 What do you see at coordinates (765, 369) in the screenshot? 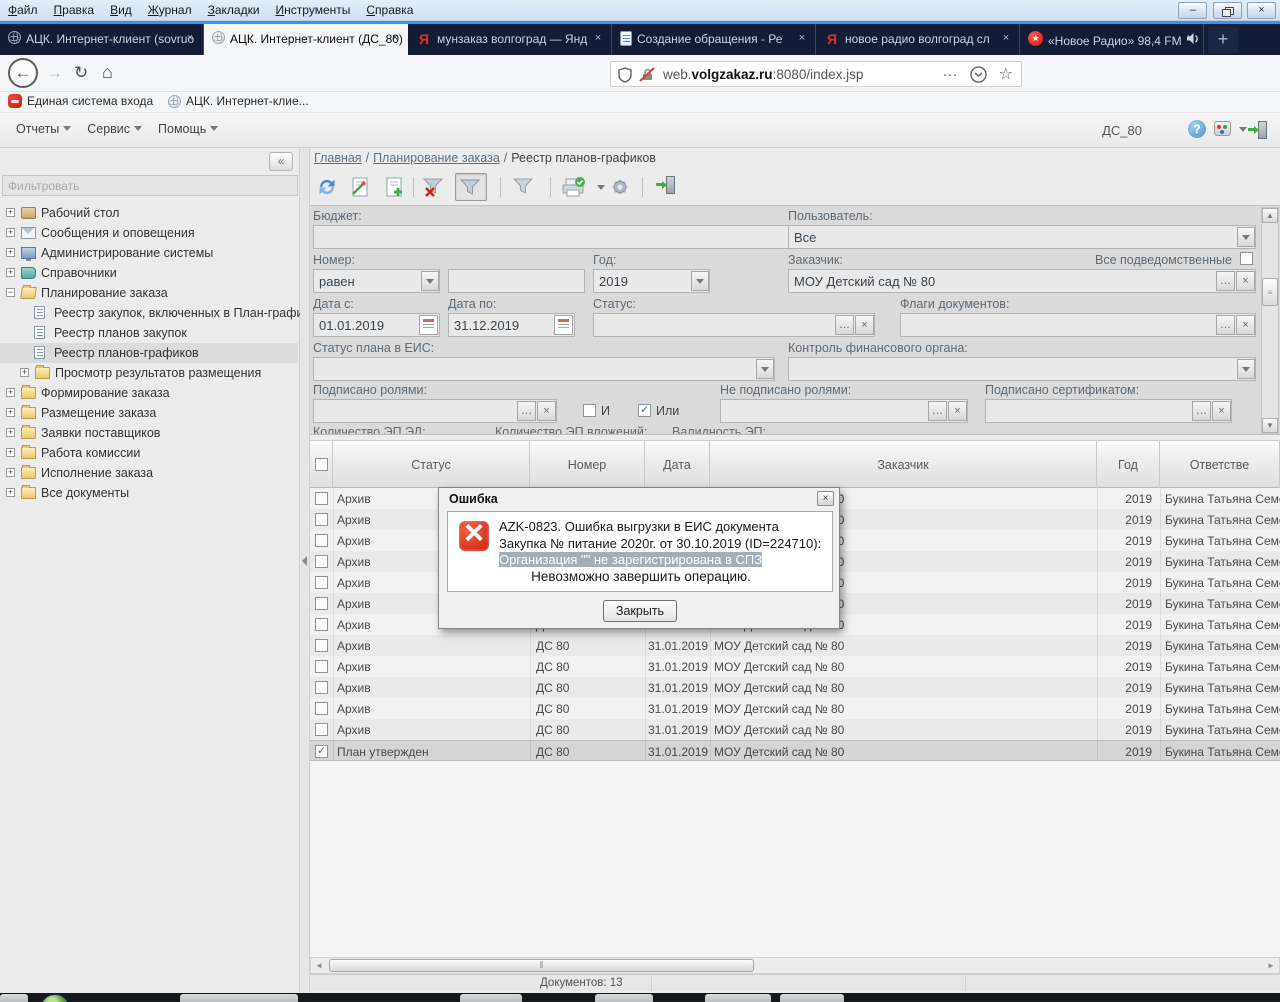
I see `eis-status-caret` at bounding box center [765, 369].